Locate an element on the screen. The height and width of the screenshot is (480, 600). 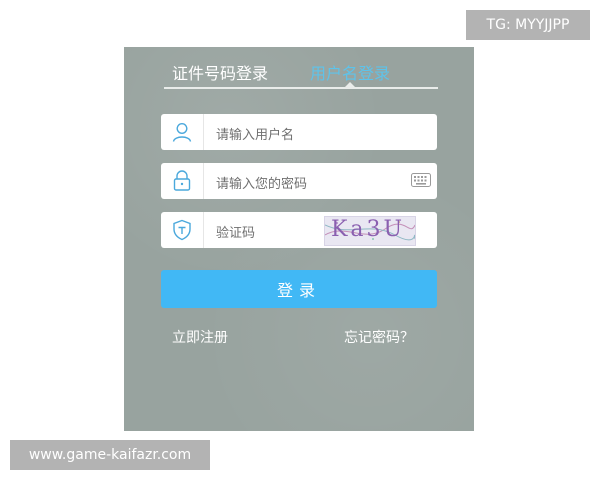
tg-watermark-text: TG: MYYJJPP is located at coordinates (528, 25).